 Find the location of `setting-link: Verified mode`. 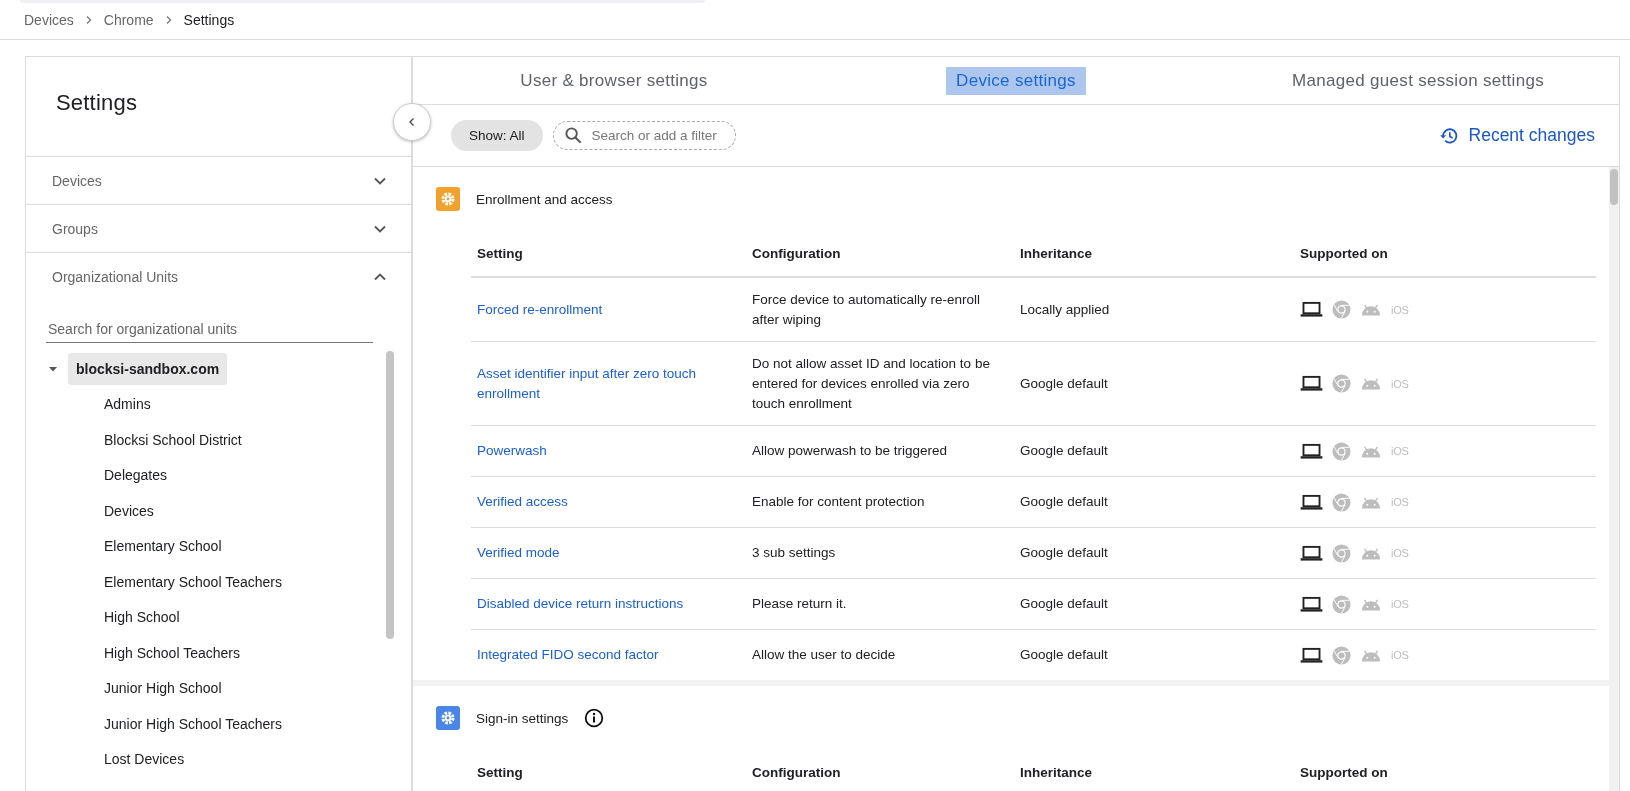

setting-link: Verified mode is located at coordinates (614, 553).